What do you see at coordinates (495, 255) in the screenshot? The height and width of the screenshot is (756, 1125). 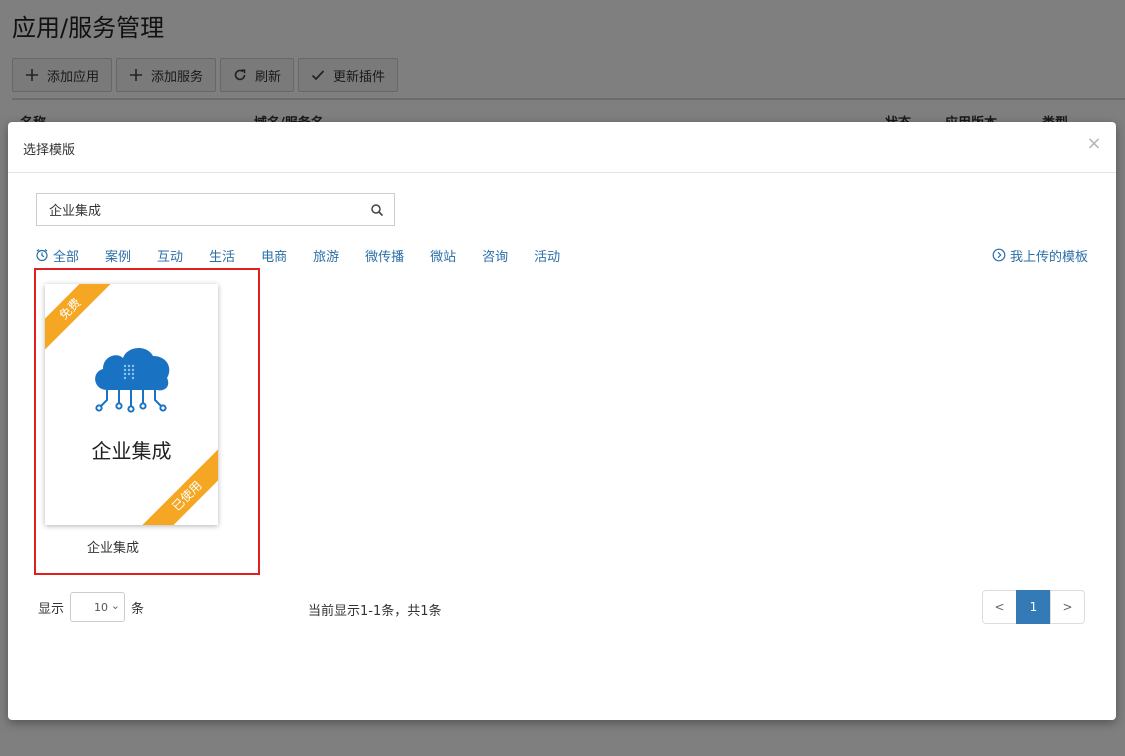 I see `tab-consulting: 咨询` at bounding box center [495, 255].